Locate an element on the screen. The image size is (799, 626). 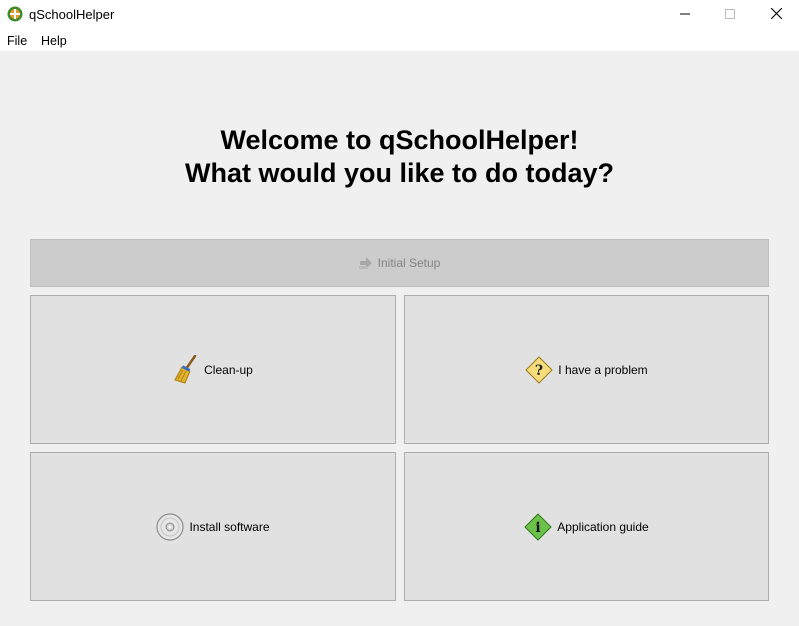
menu-help: Help is located at coordinates (54, 41).